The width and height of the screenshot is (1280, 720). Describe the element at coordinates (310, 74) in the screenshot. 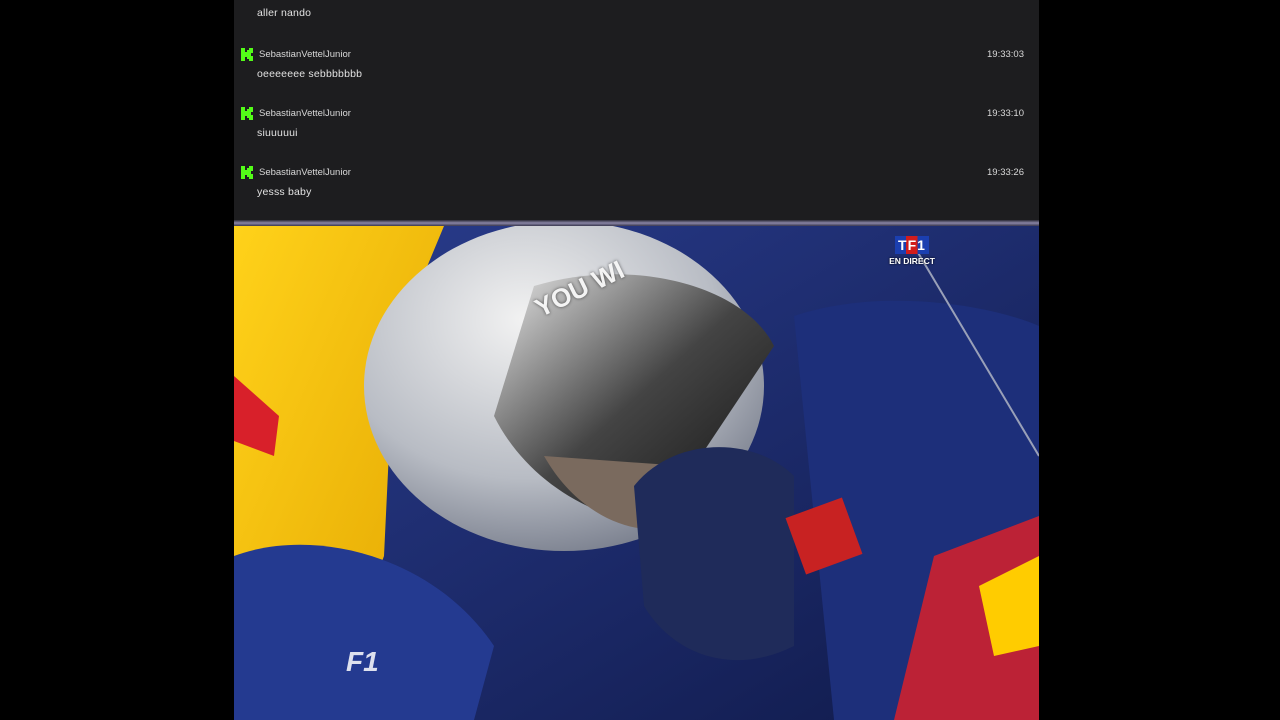

I see `chat-message-text: oeeeeeee sebbbbbbb` at that location.